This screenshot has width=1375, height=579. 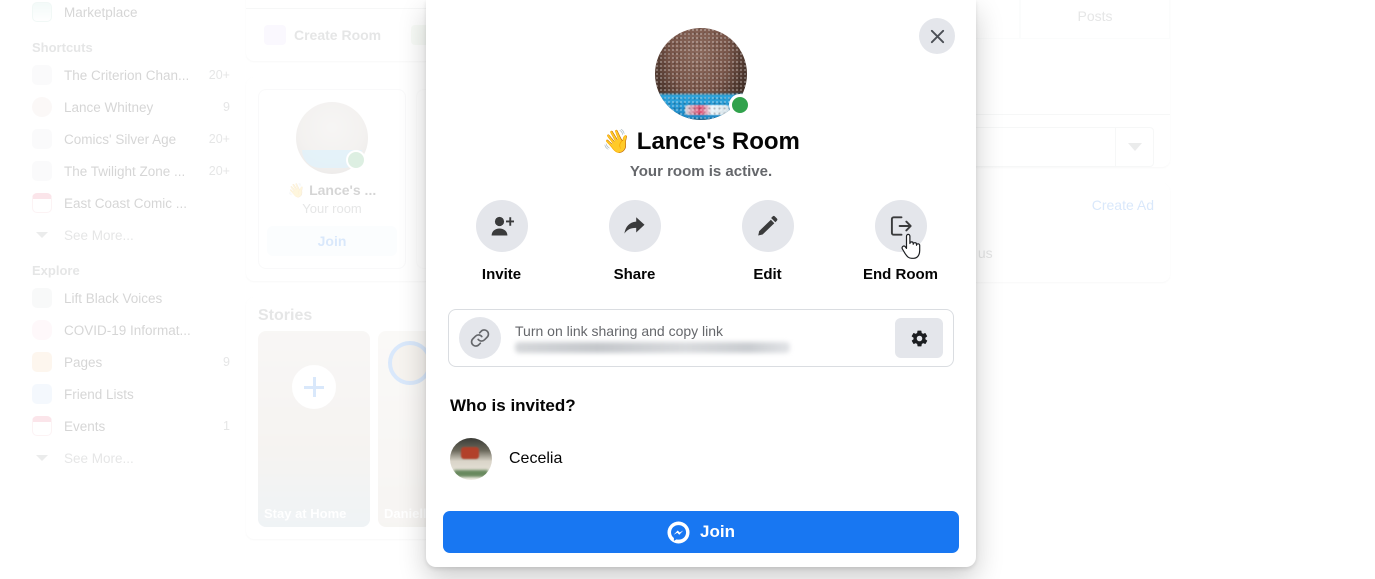 I want to click on story-create: Stay at Home, so click(x=314, y=429).